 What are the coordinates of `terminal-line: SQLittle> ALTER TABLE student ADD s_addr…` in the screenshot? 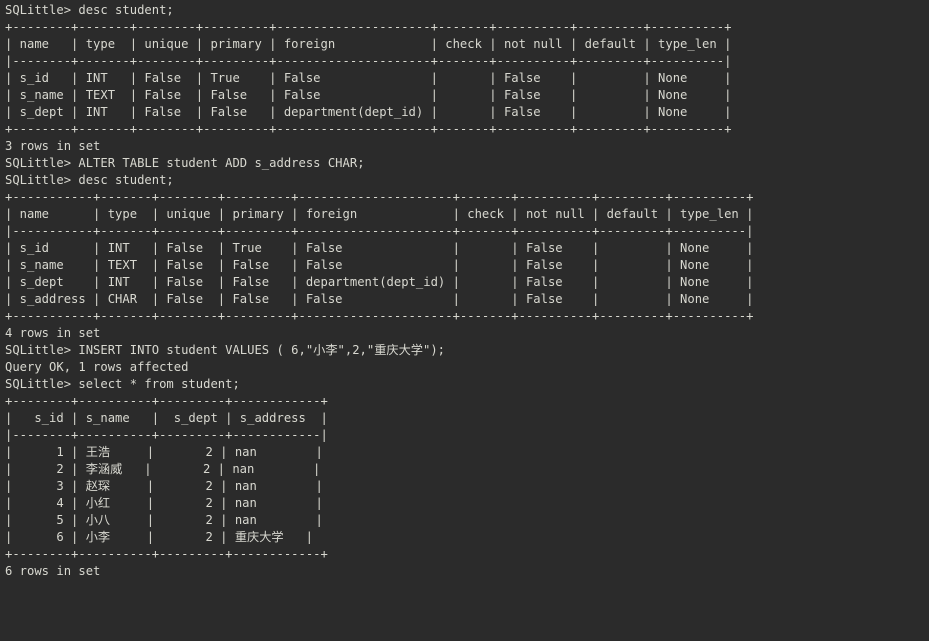 It's located at (185, 163).